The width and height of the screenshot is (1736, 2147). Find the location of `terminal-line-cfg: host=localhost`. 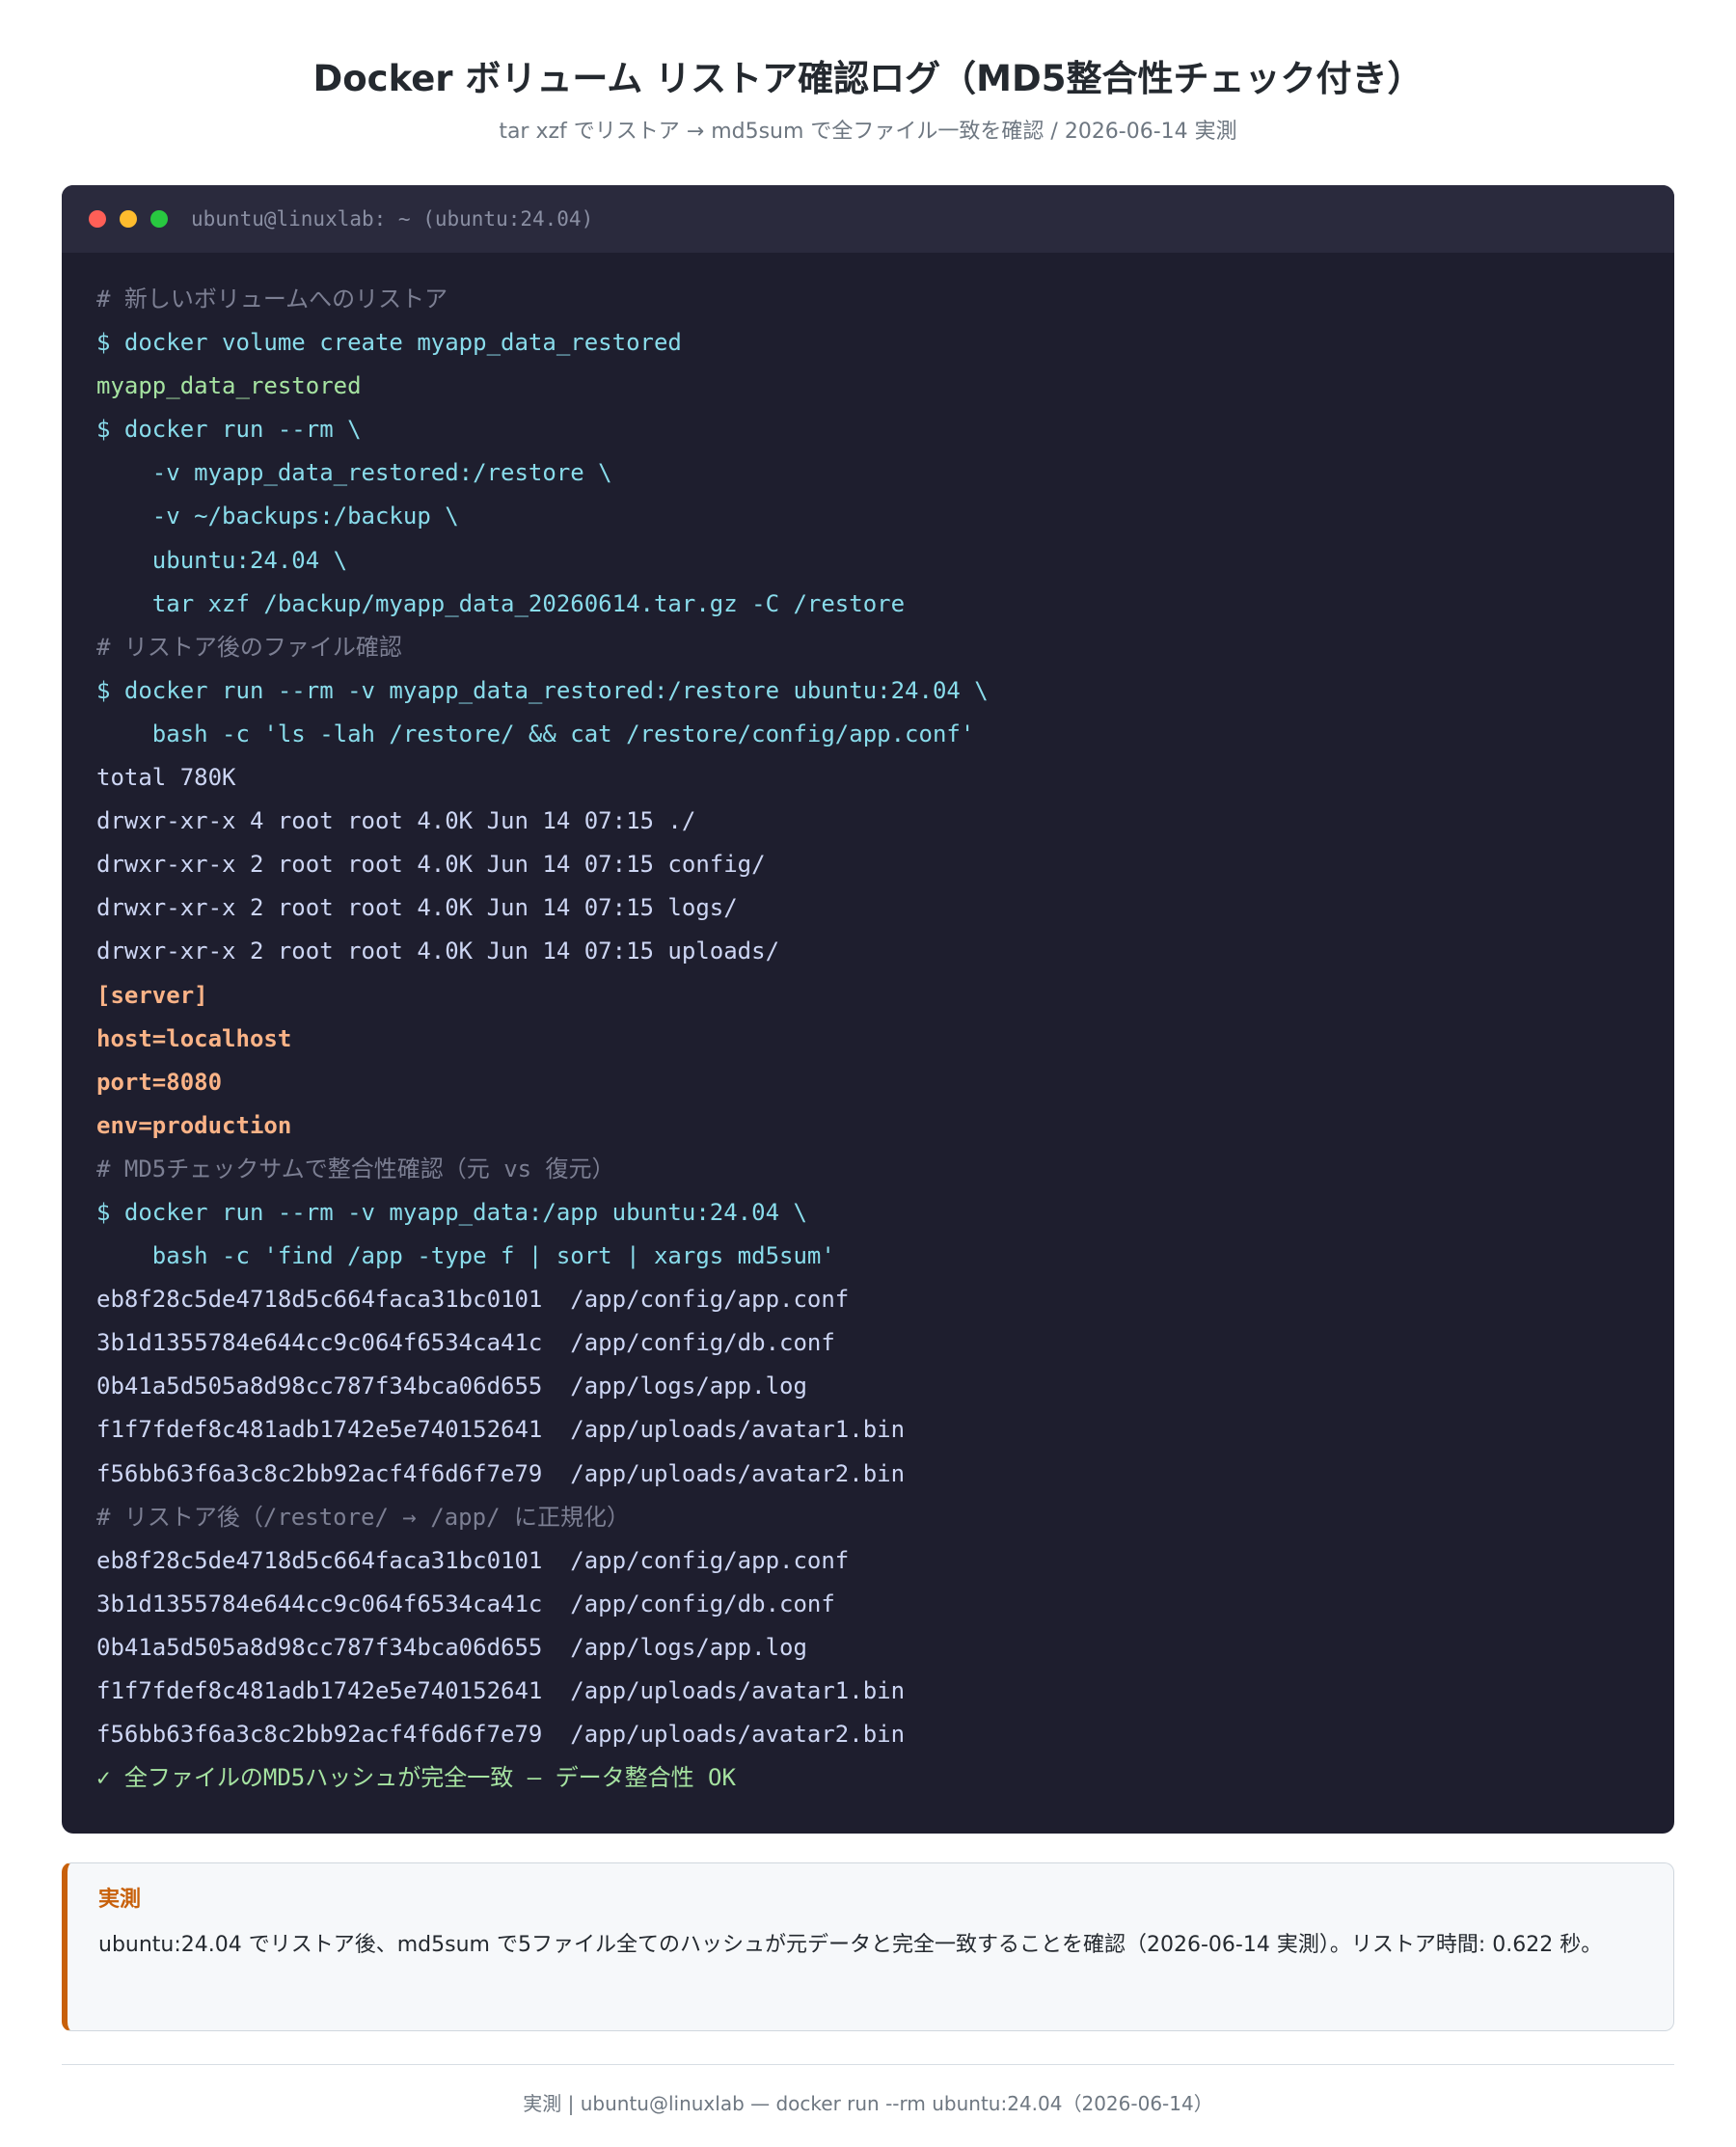

terminal-line-cfg: host=localhost is located at coordinates (194, 1038).